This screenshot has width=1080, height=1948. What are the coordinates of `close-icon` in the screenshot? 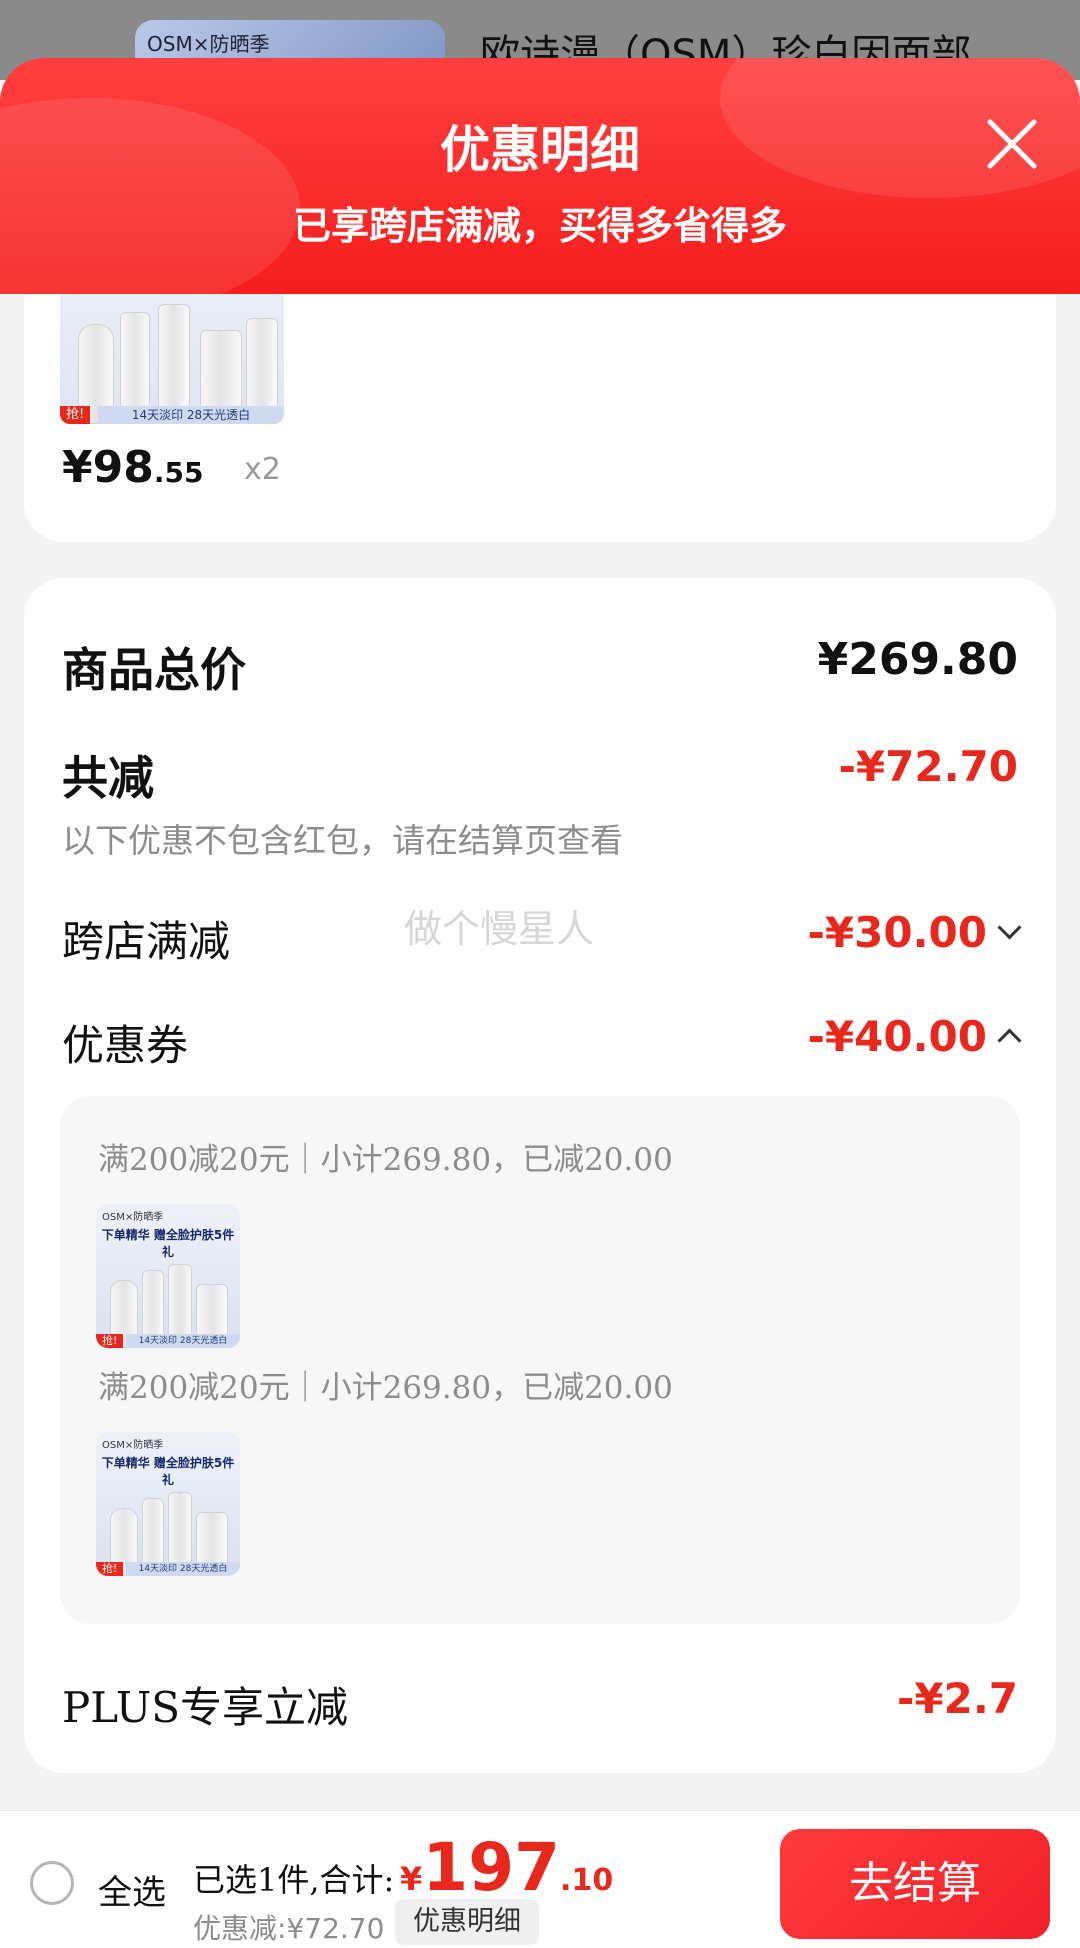 It's located at (1012, 144).